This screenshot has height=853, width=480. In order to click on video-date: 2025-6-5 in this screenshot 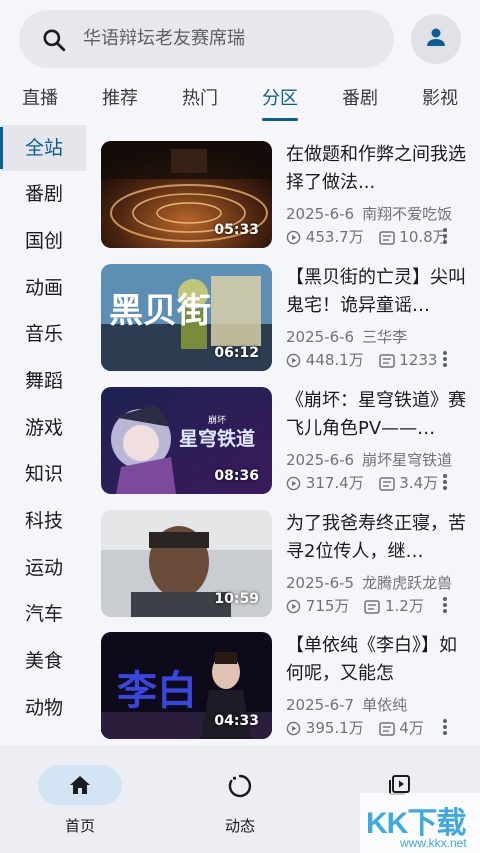, I will do `click(320, 583)`.